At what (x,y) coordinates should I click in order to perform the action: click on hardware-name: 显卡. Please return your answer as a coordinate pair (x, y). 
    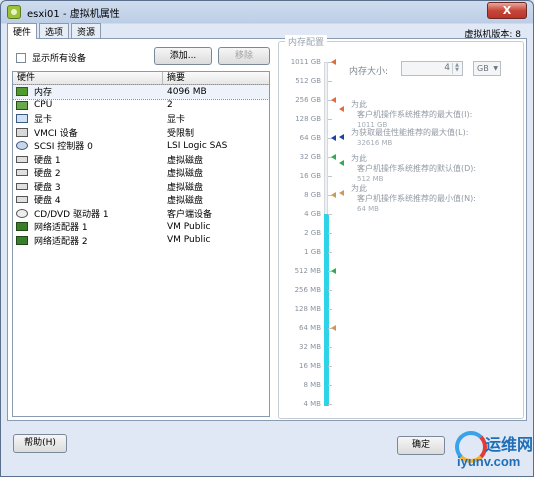
    Looking at the image, I should click on (43, 120).